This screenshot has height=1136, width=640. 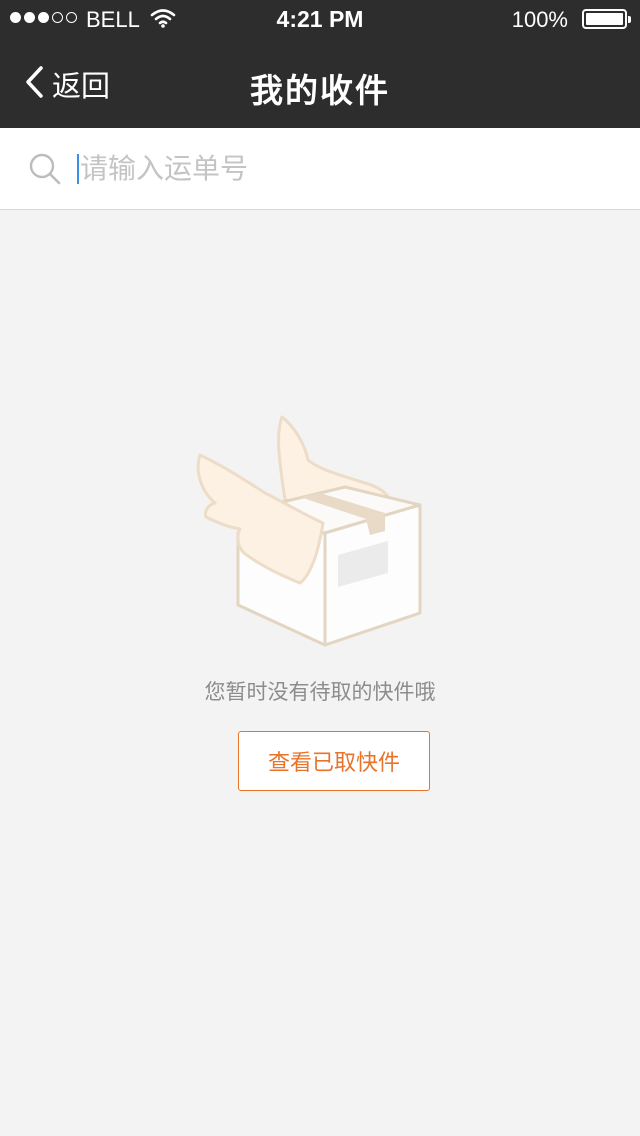 I want to click on search-icon, so click(x=45, y=171).